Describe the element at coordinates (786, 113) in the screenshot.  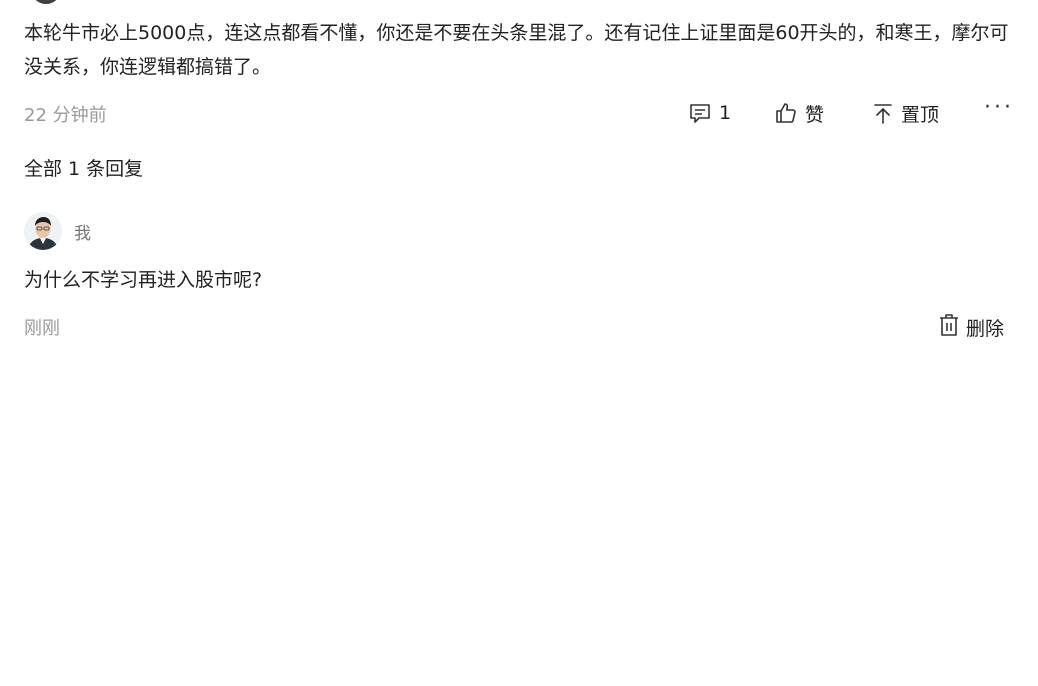
I see `thumbs-up-icon` at that location.